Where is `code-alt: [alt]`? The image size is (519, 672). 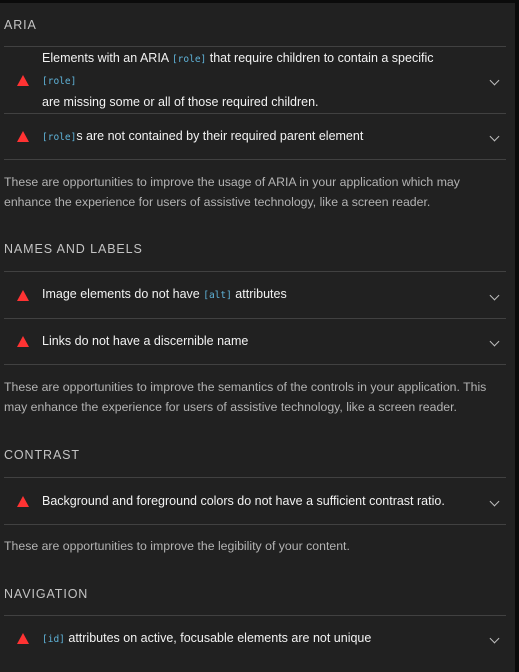
code-alt: [alt] is located at coordinates (217, 295).